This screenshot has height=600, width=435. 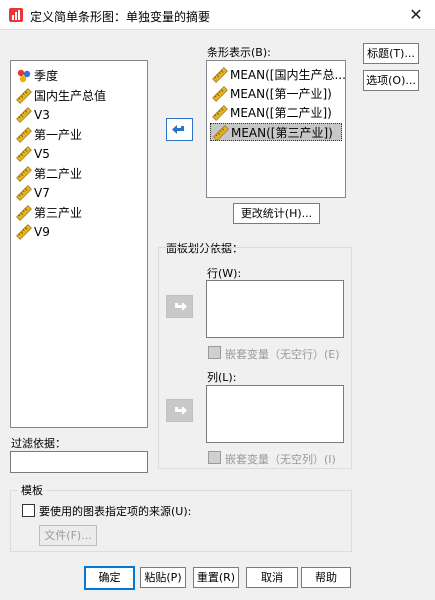 I want to click on variable-label: 第一产业, so click(x=58, y=134).